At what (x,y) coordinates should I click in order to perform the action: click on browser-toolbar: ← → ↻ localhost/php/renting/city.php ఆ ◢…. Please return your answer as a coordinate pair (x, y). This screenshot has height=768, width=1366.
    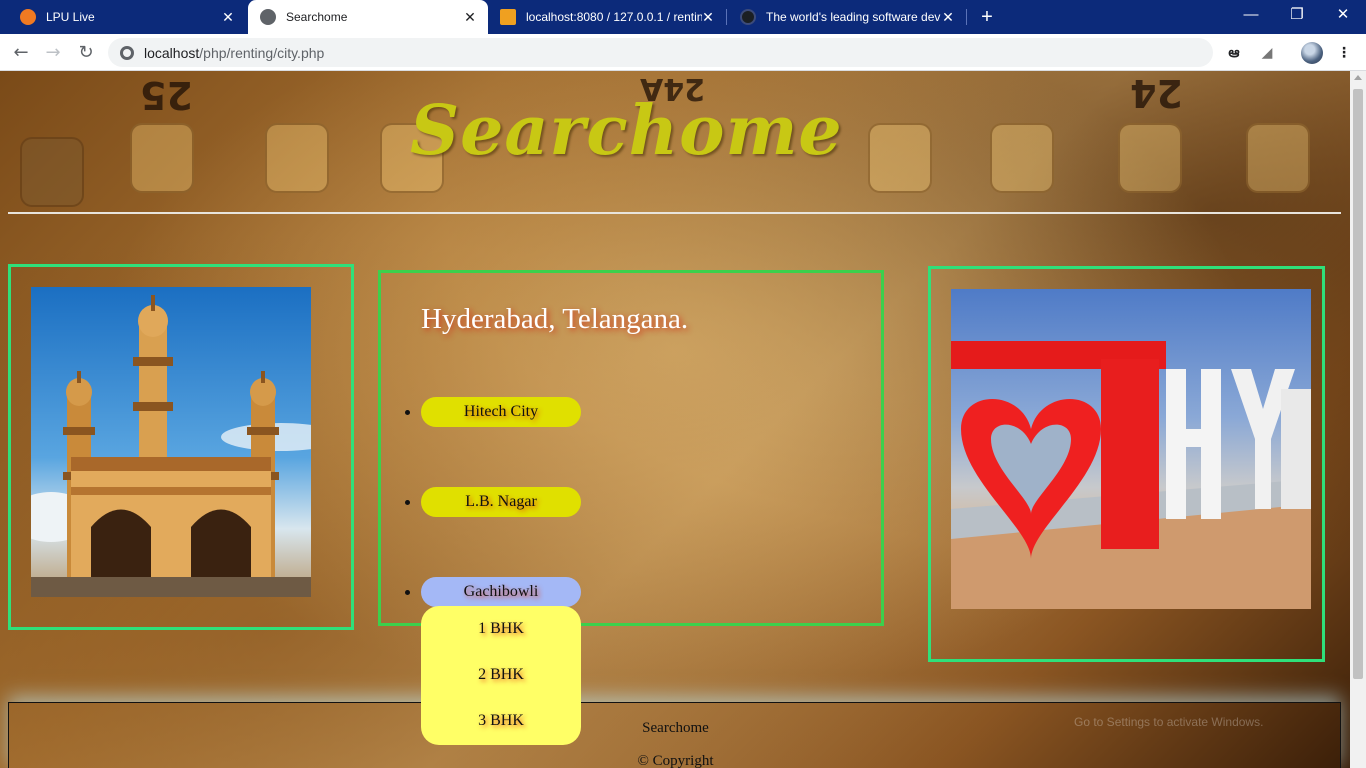
    Looking at the image, I should click on (683, 52).